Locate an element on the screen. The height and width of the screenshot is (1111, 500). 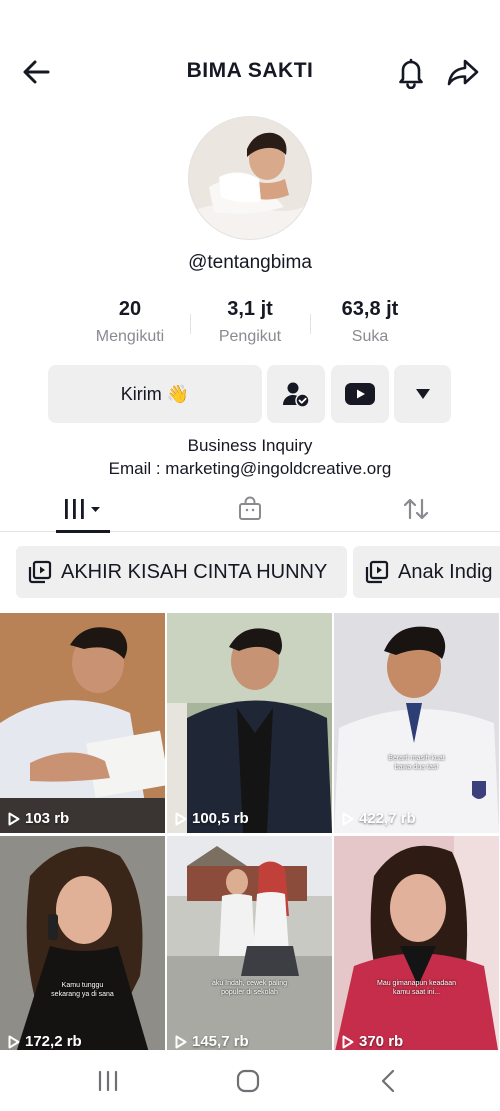
video-thumbnail: Kamu tunggu sekarang ya di sana 172,2 rb is located at coordinates (82, 946).